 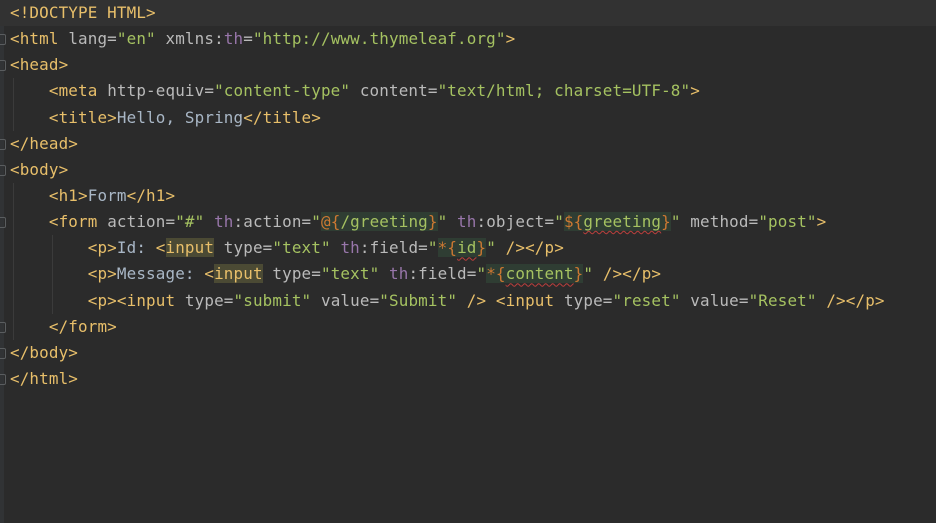 I want to click on code-line: </html>, so click(x=468, y=379).